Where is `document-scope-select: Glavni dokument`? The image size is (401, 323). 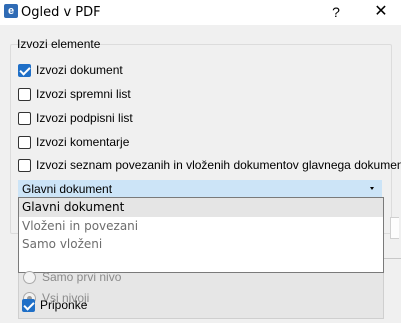
document-scope-select: Glavni dokument is located at coordinates (200, 188).